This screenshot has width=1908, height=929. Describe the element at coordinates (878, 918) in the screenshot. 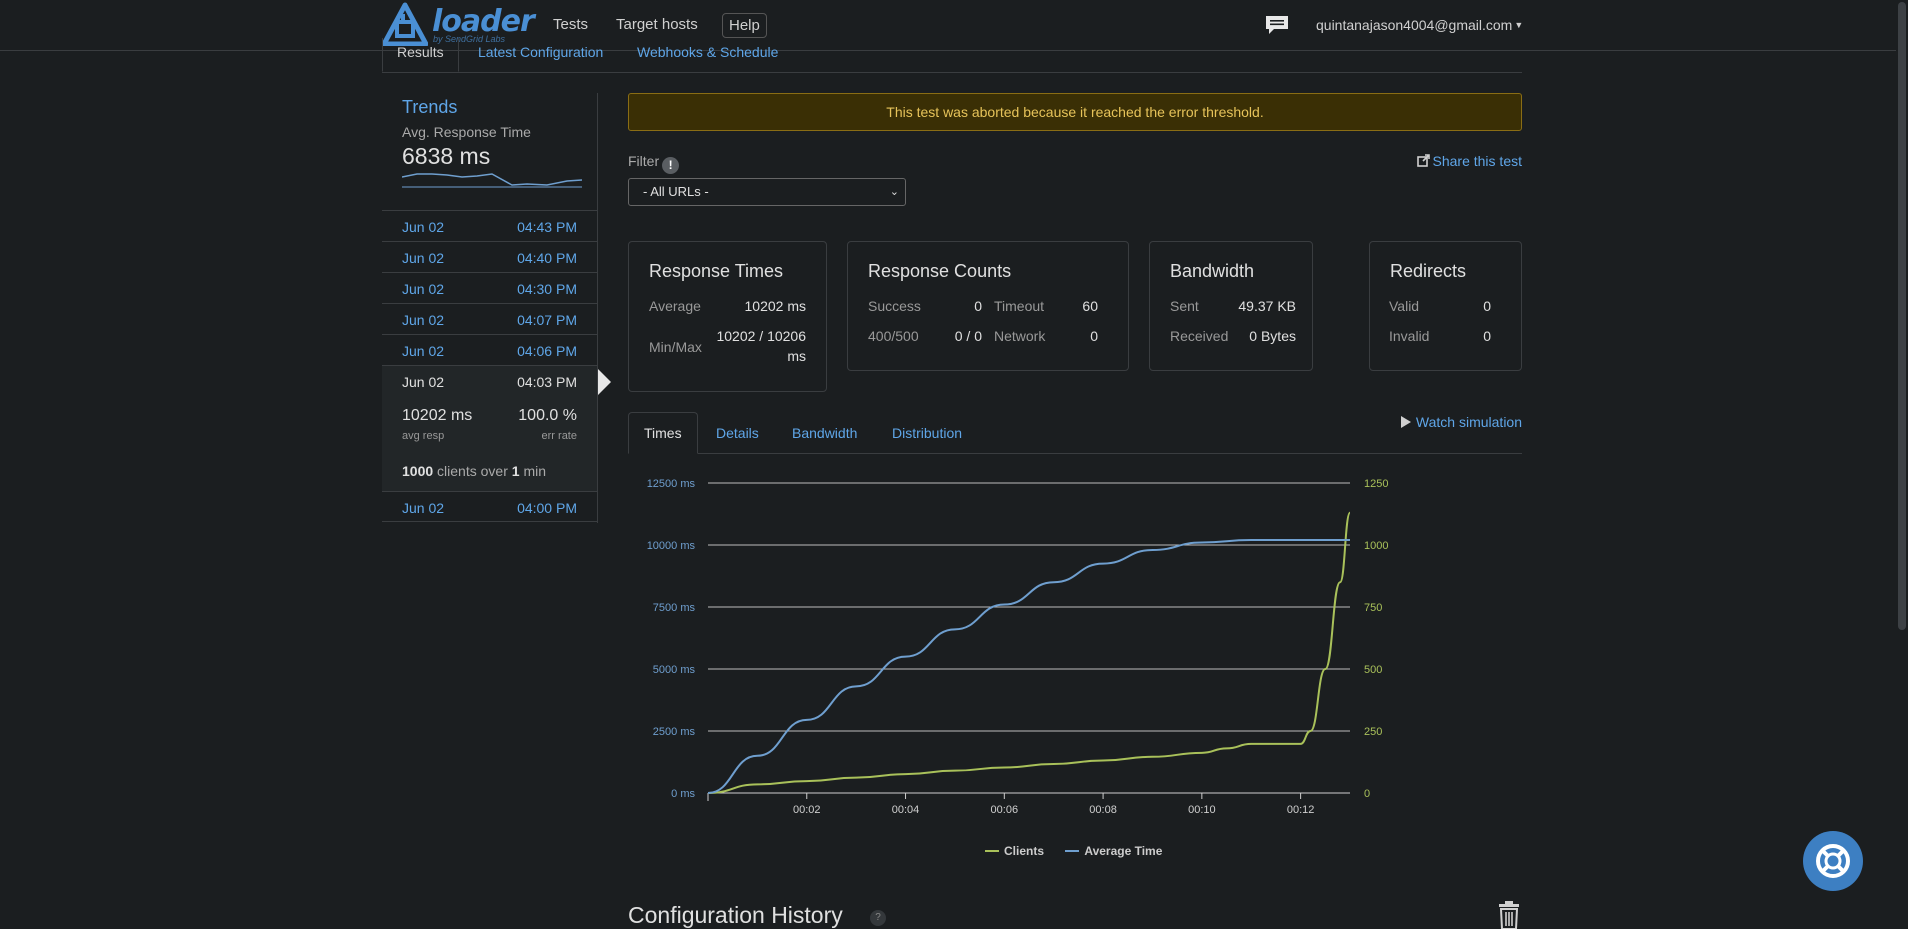

I see `help-question-icon: ?` at that location.